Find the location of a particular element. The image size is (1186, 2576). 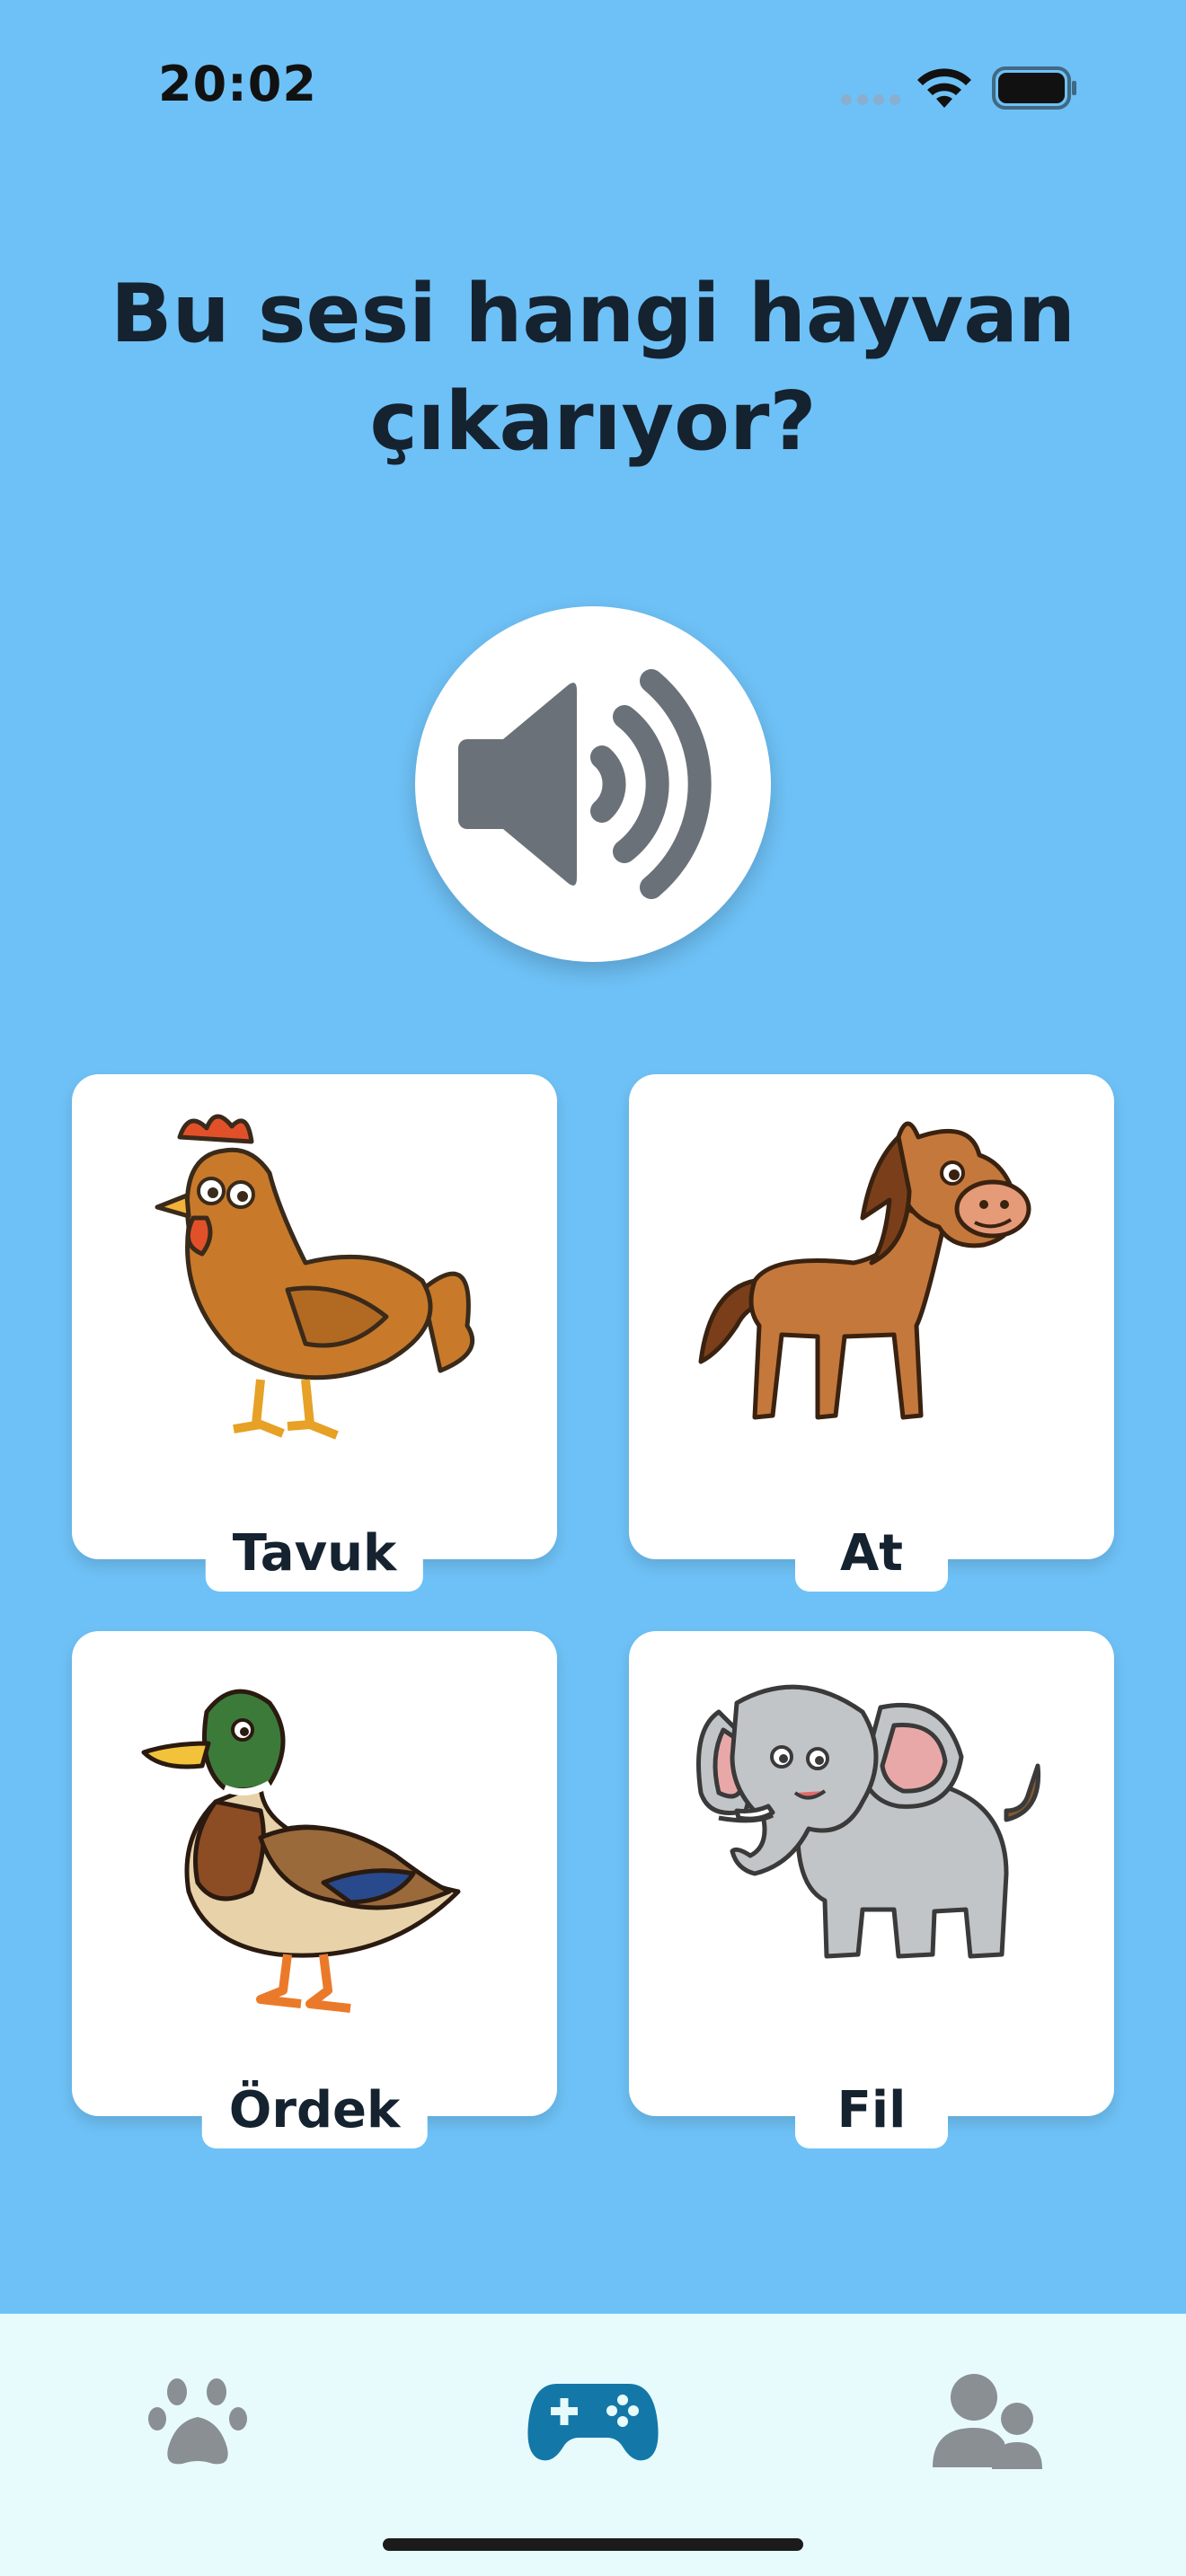

tab-games is located at coordinates (593, 2421).